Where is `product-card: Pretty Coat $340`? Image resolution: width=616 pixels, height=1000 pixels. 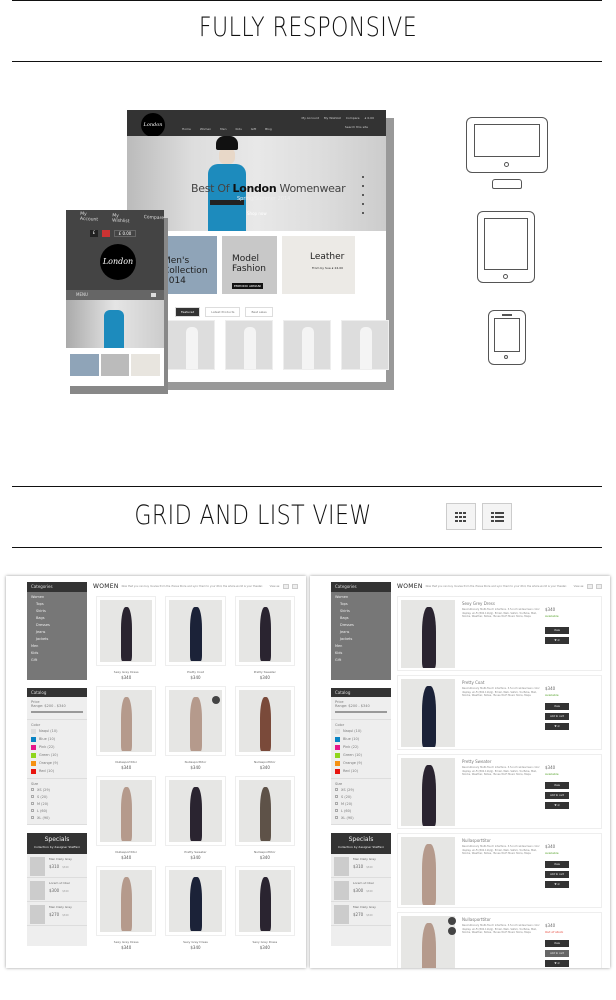
product-card: Pretty Coat $340 is located at coordinates (195, 638).